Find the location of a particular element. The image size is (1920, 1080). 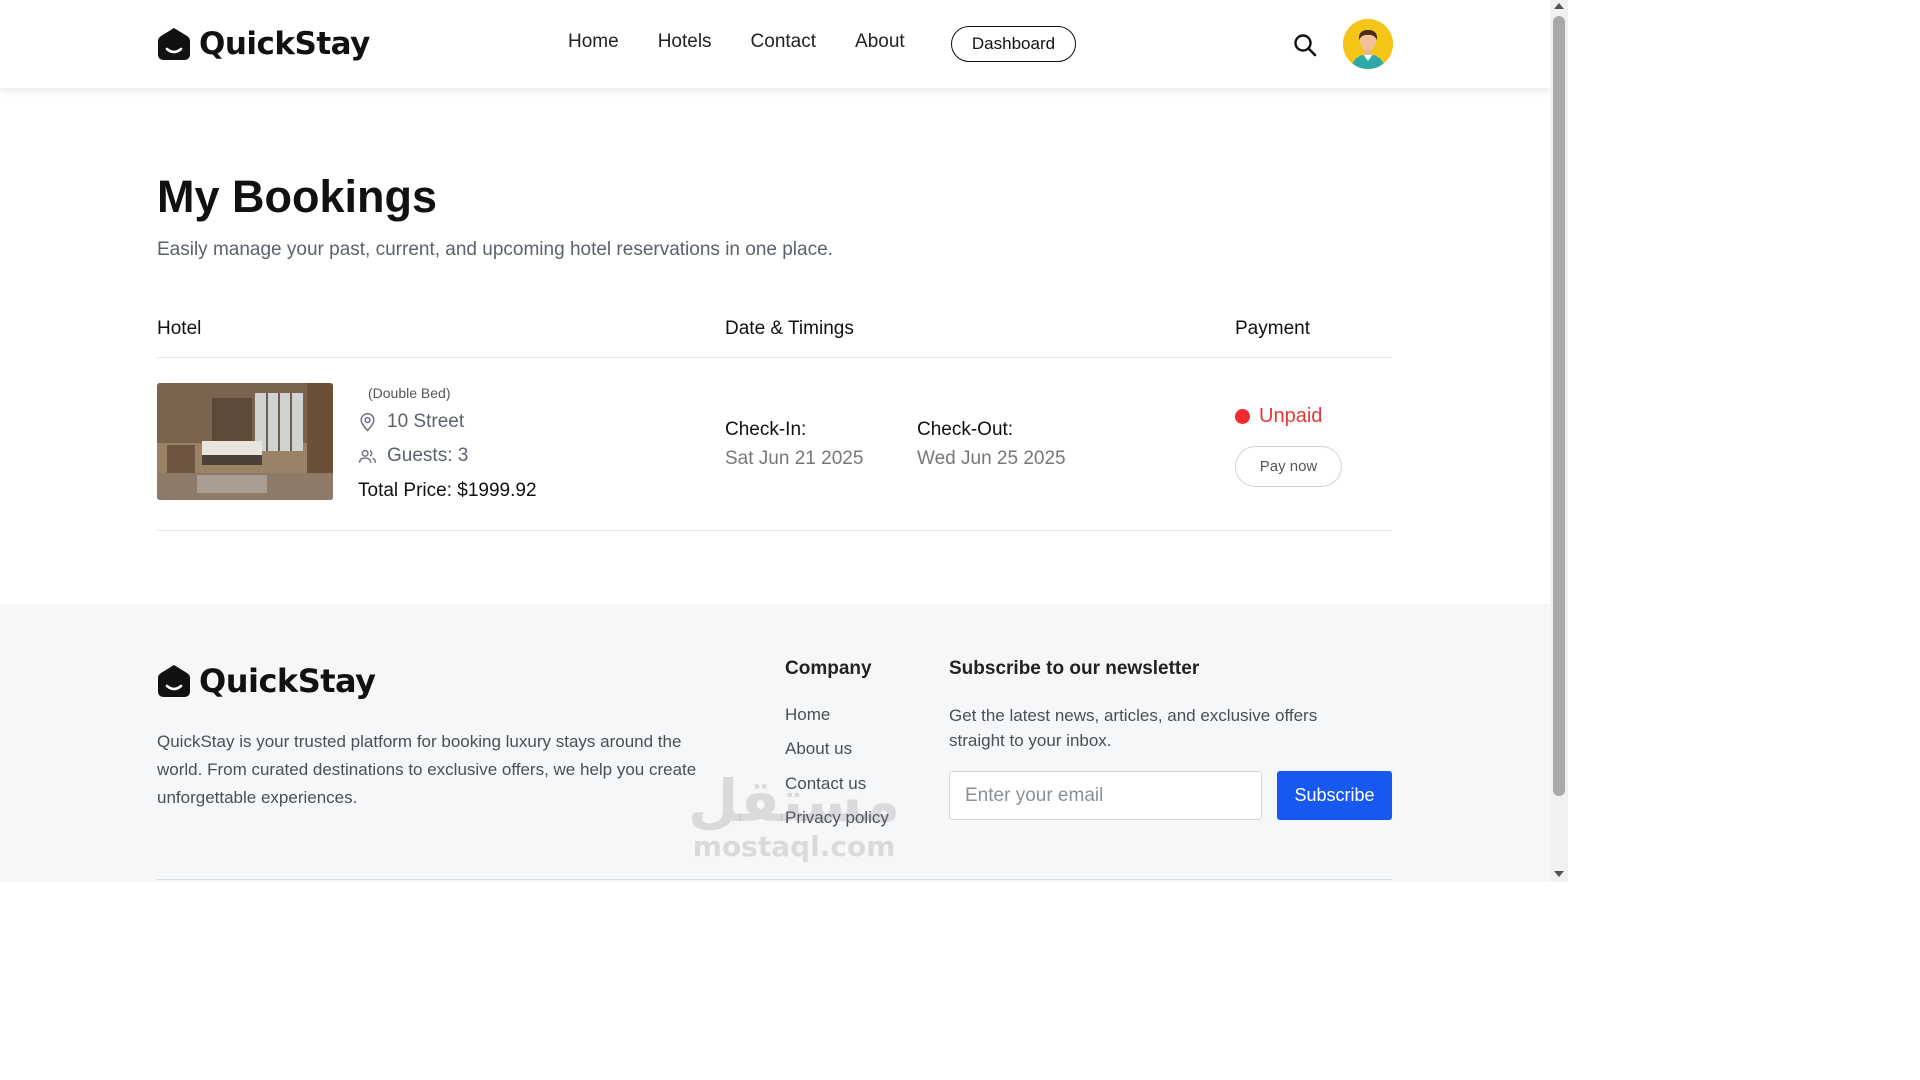

header-hotel: Hotel is located at coordinates (179, 328).